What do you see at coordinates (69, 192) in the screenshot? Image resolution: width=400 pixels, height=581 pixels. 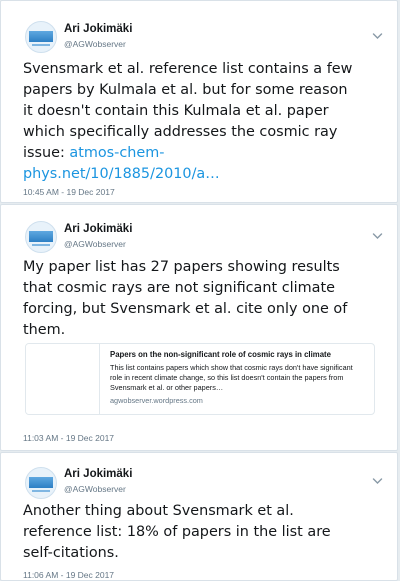 I see `timestamp: 10:45 AM - 19 Dec 2017` at bounding box center [69, 192].